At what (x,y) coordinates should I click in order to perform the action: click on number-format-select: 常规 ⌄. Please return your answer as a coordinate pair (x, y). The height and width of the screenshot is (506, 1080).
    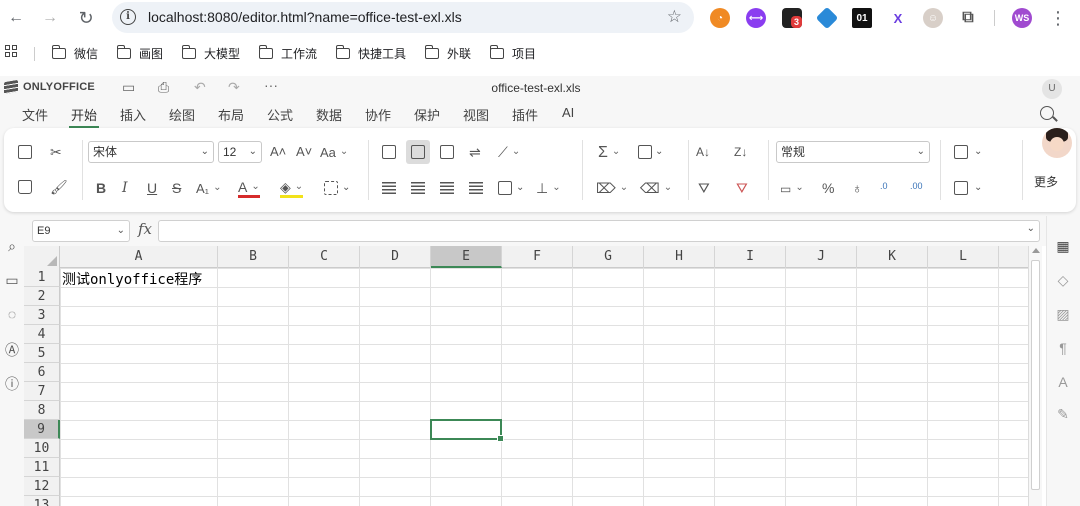
    Looking at the image, I should click on (853, 152).